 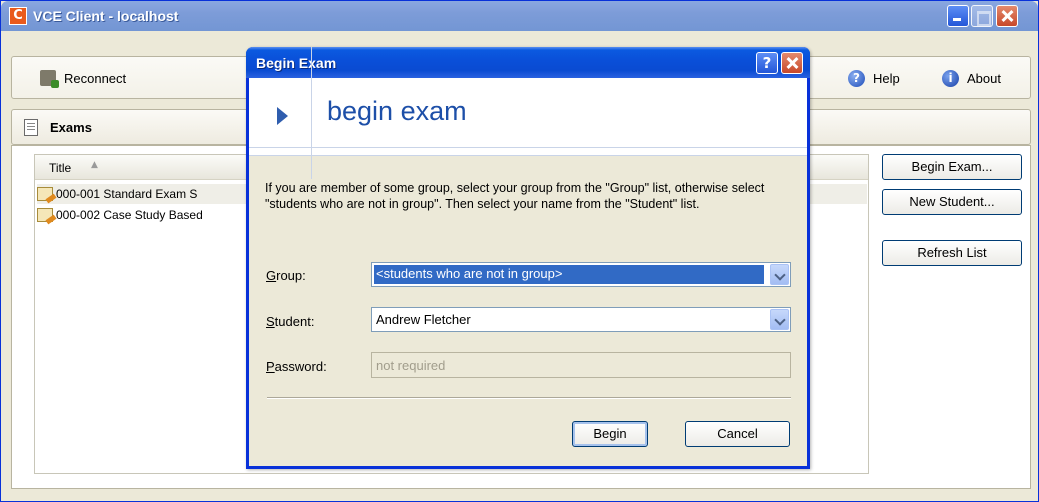 What do you see at coordinates (94, 165) in the screenshot?
I see `sort-ascending-icon: ▲` at bounding box center [94, 165].